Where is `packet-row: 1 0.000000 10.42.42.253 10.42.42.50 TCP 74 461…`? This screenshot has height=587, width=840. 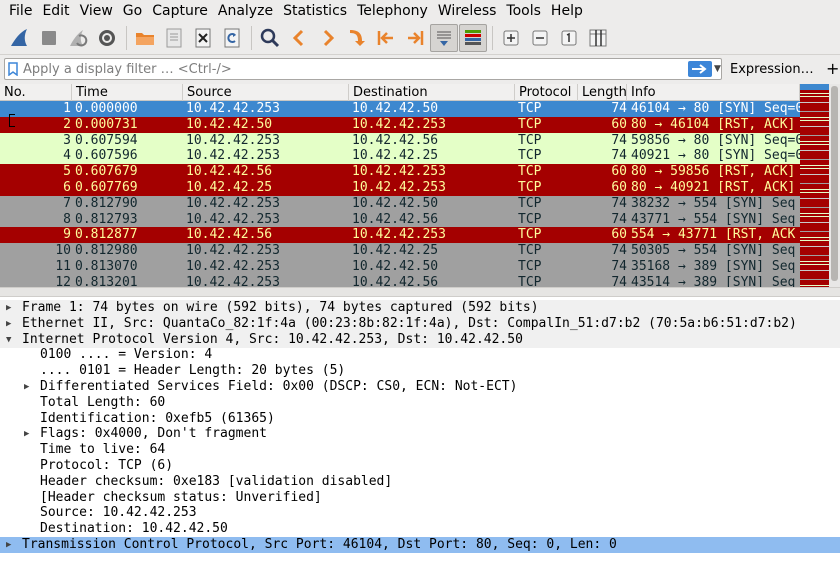
packet-row: 1 0.000000 10.42.42.253 10.42.42.50 TCP 74 461… is located at coordinates (400, 109).